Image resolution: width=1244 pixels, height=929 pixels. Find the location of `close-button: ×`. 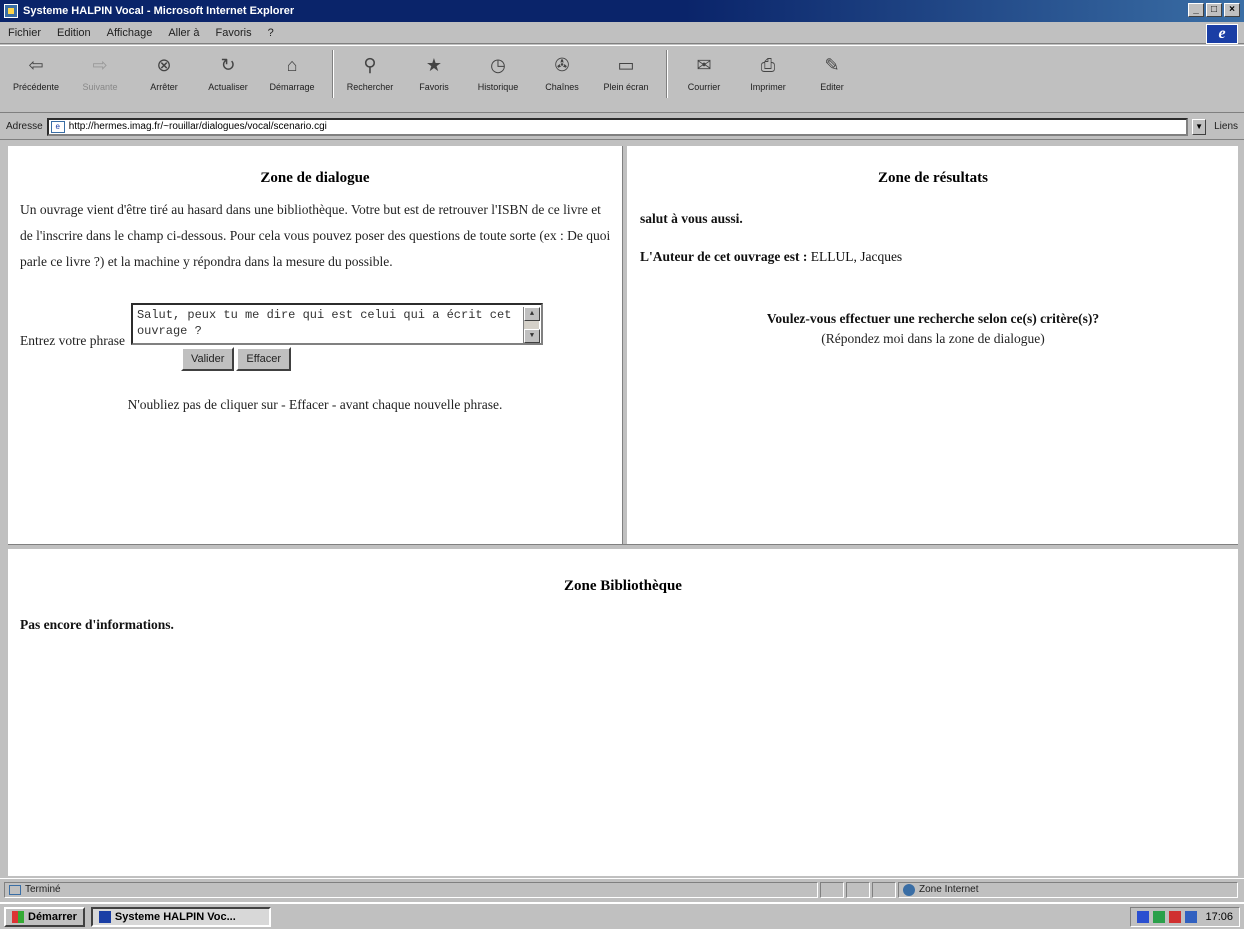

close-button: × is located at coordinates (1232, 10).